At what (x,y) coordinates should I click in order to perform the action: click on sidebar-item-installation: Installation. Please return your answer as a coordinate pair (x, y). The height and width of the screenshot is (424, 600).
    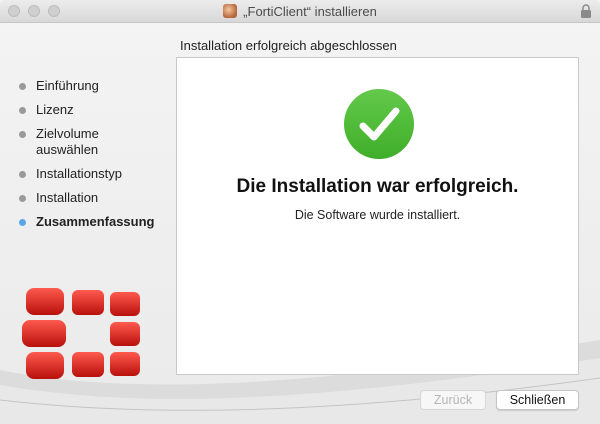
    Looking at the image, I should click on (93, 198).